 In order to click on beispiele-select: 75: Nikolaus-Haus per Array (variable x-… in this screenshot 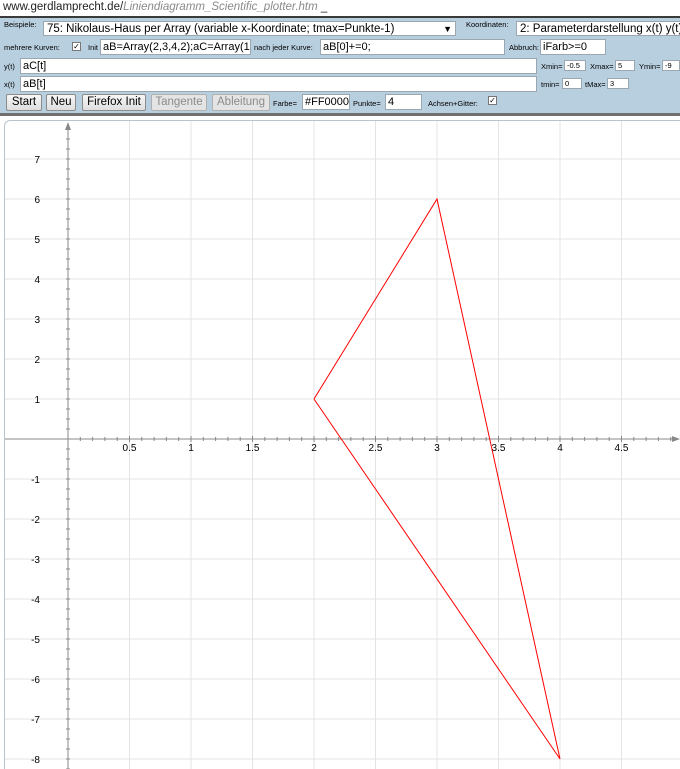, I will do `click(249, 28)`.